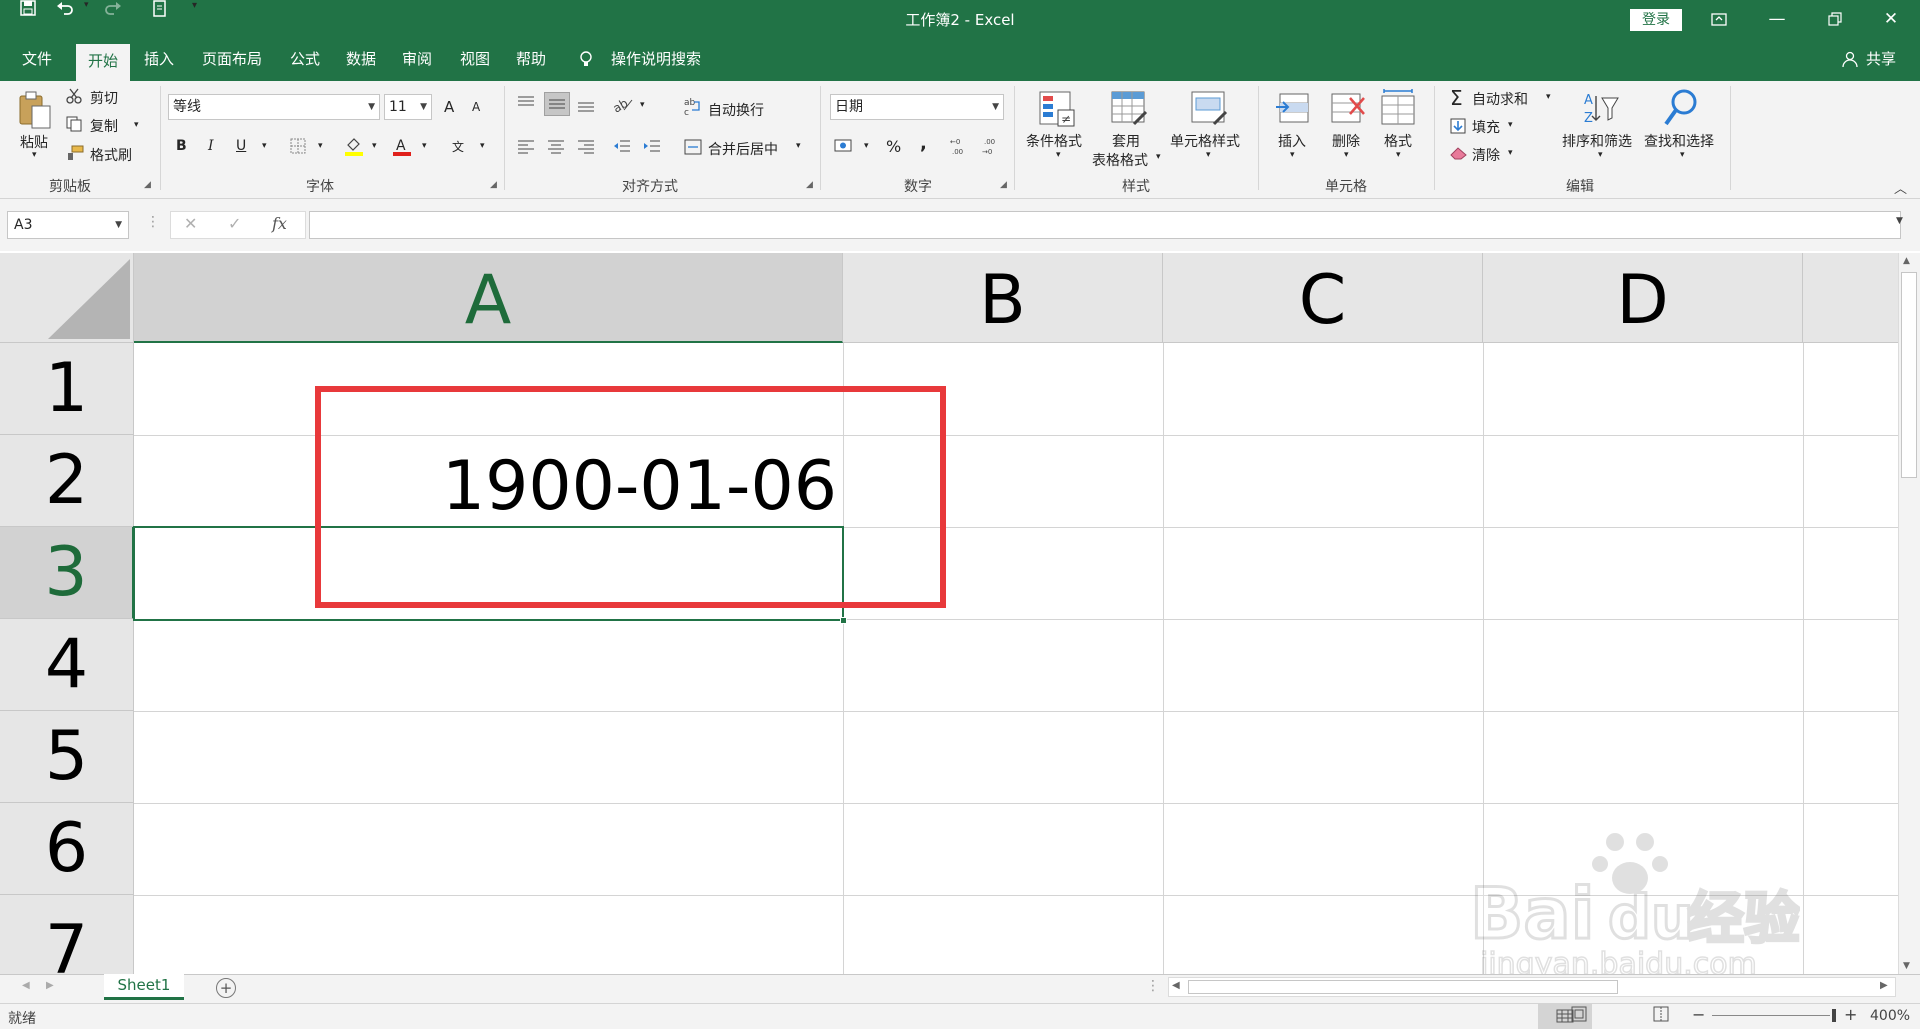 This screenshot has width=1920, height=1029. What do you see at coordinates (1777, 19) in the screenshot?
I see `minimize-icon: —` at bounding box center [1777, 19].